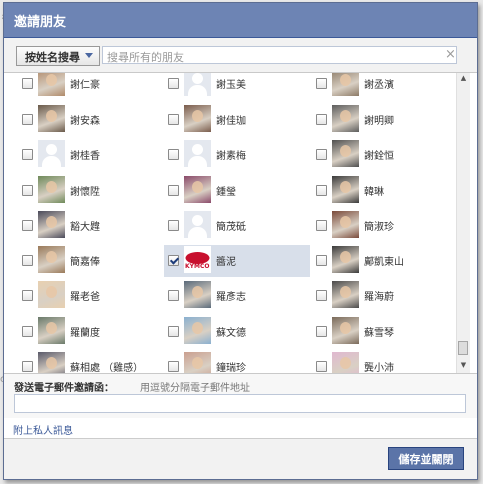 The width and height of the screenshot is (483, 484). What do you see at coordinates (91, 362) in the screenshot?
I see `friend-item: 蘇相處 （雞感）` at bounding box center [91, 362].